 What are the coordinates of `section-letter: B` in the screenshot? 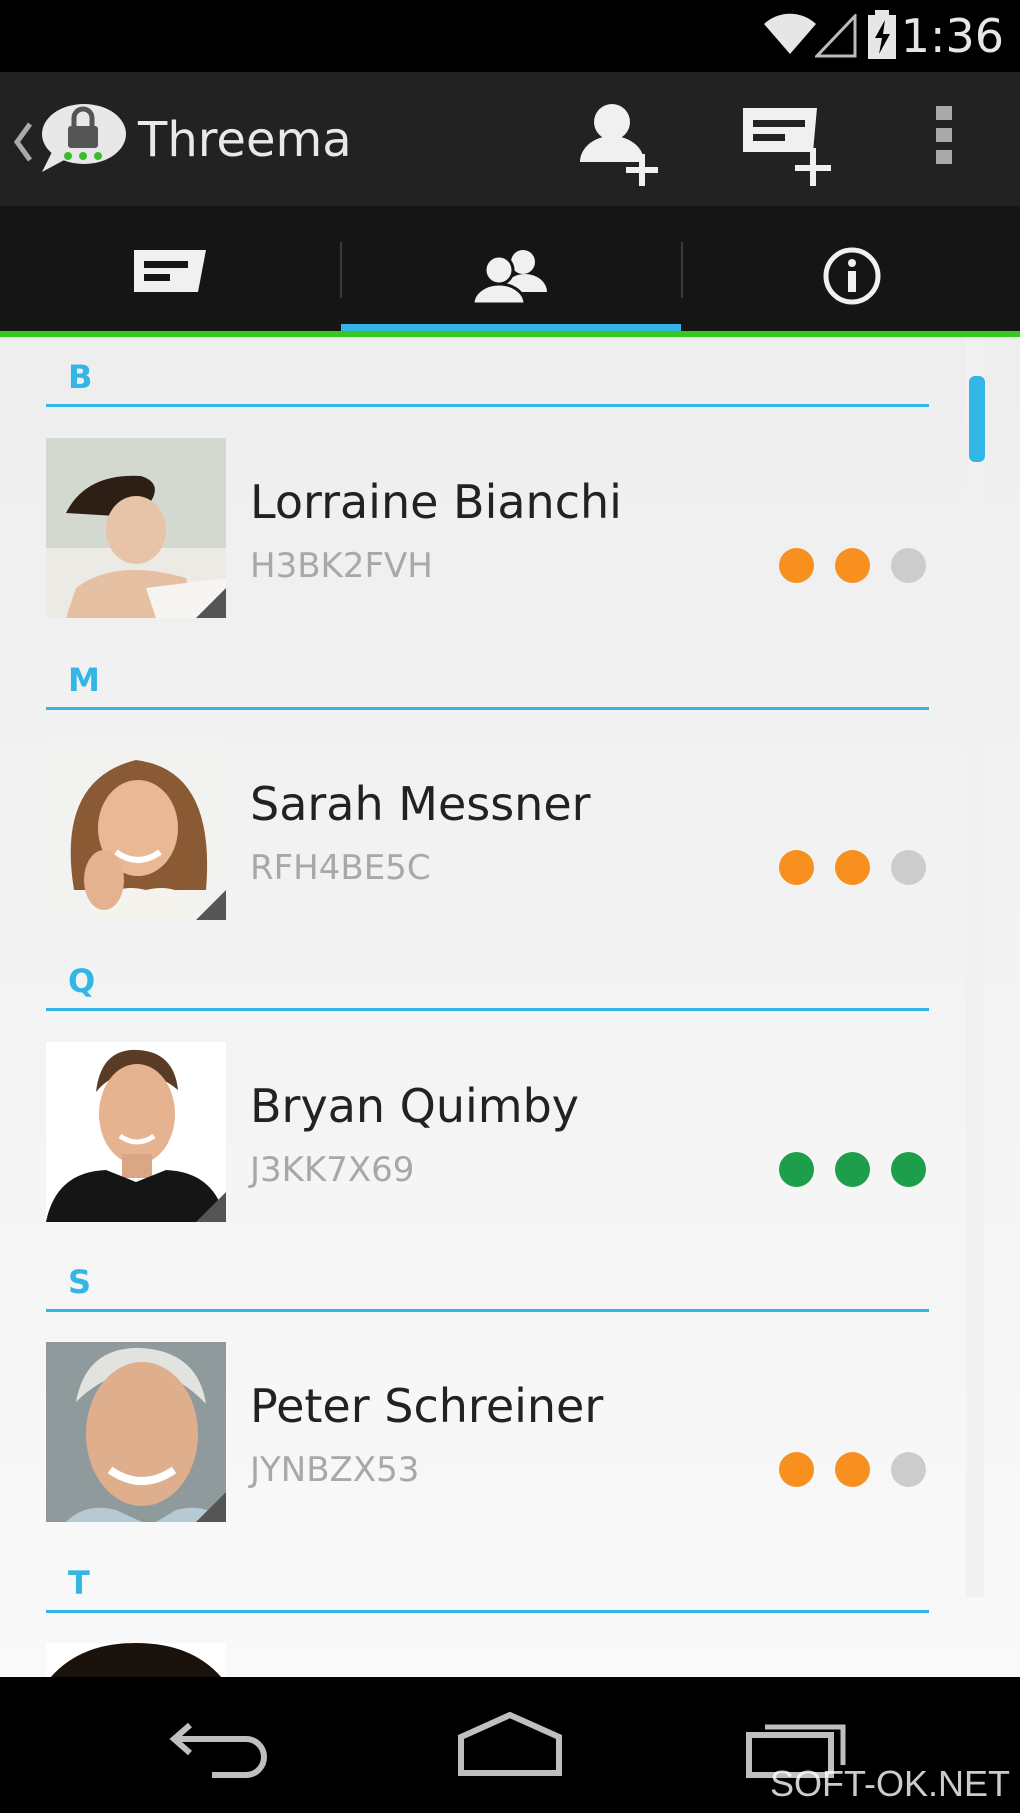 It's located at (80, 377).